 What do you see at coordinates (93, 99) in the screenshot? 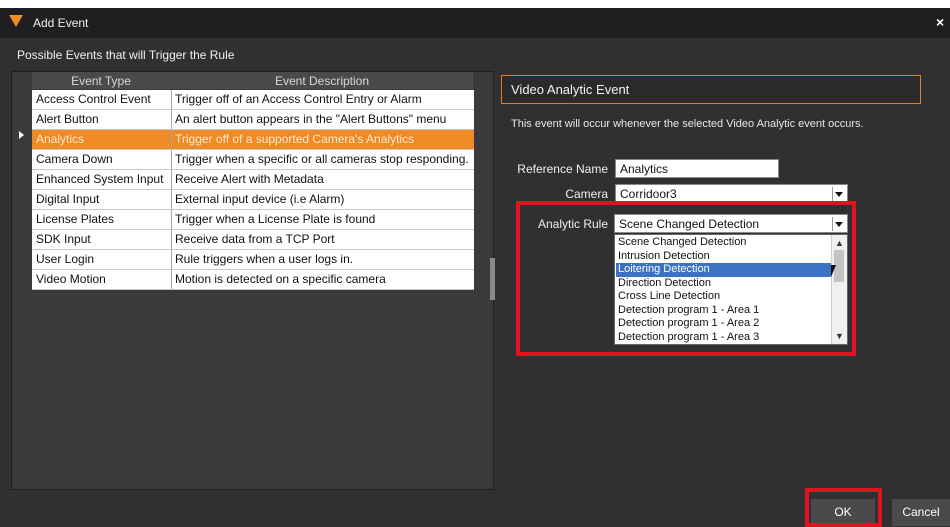
I see `event-type-cell: Access Control Event` at bounding box center [93, 99].